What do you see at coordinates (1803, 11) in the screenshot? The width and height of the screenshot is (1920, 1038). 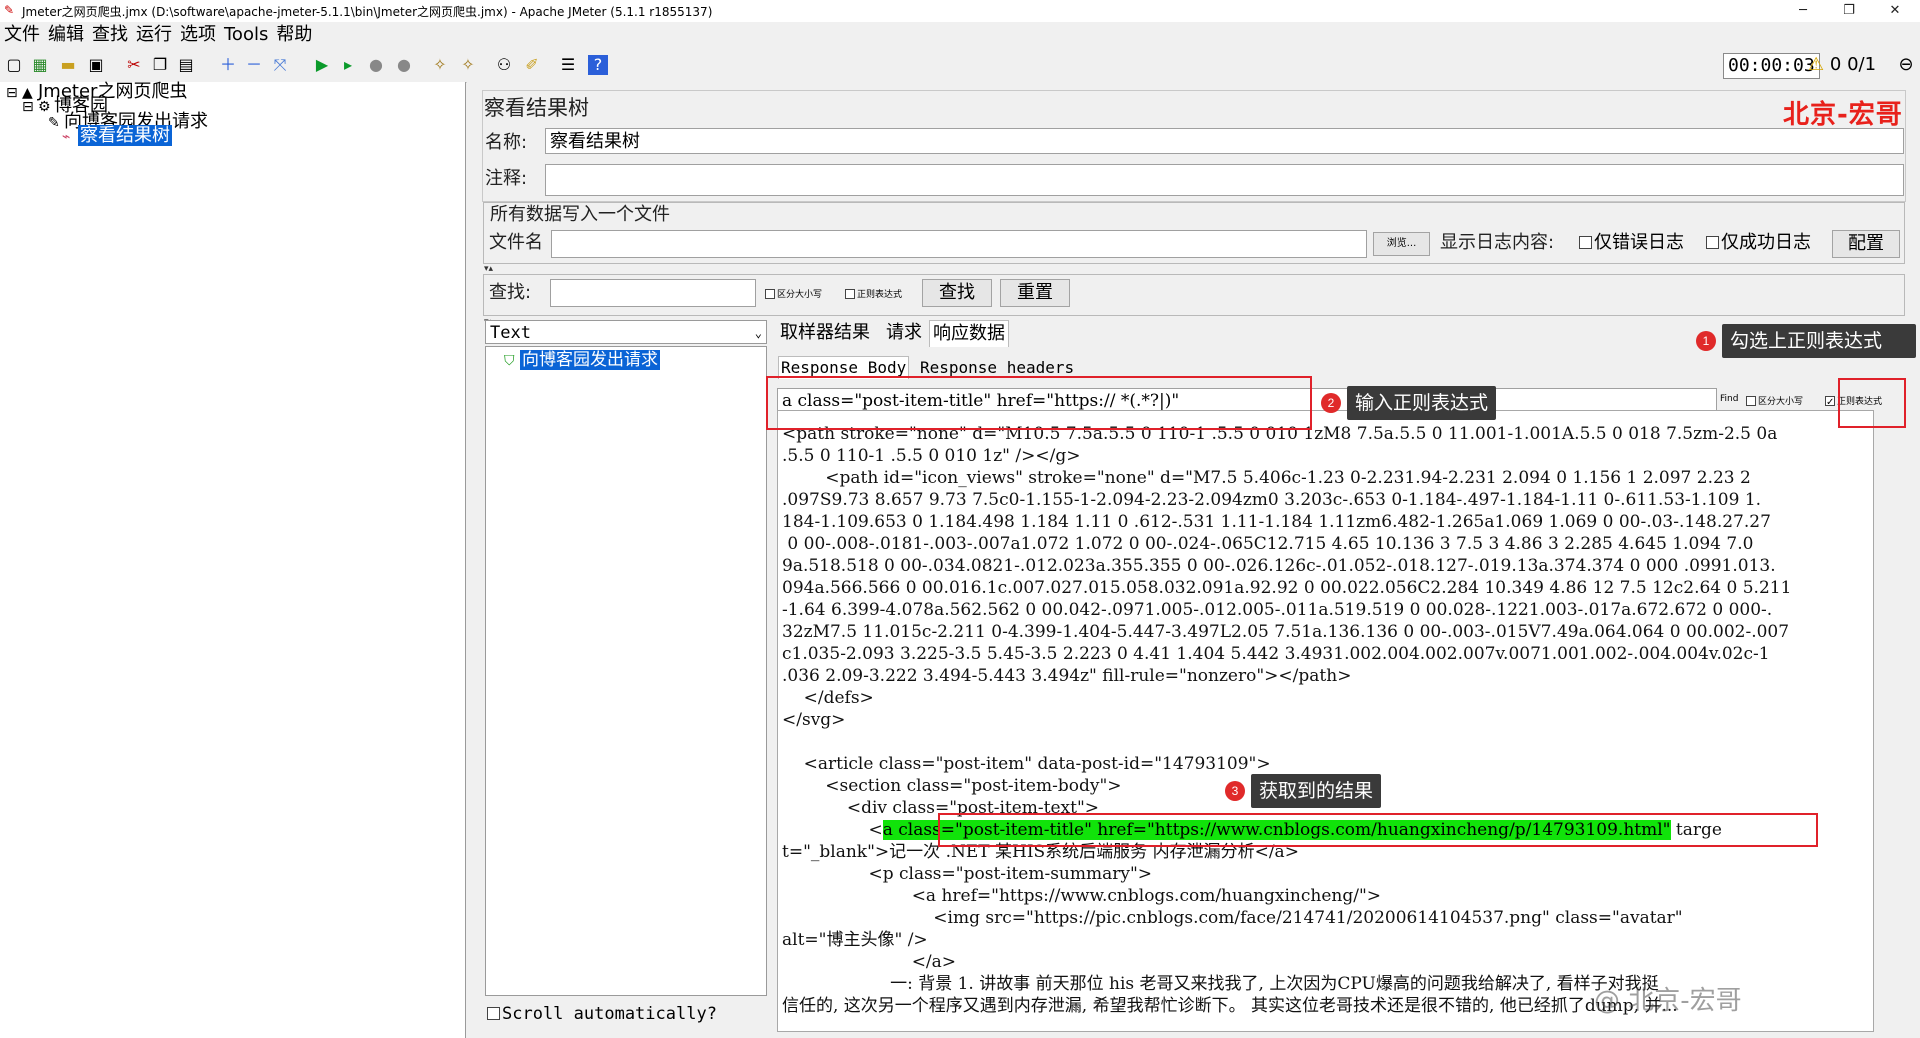 I see `minimize-button: ─` at bounding box center [1803, 11].